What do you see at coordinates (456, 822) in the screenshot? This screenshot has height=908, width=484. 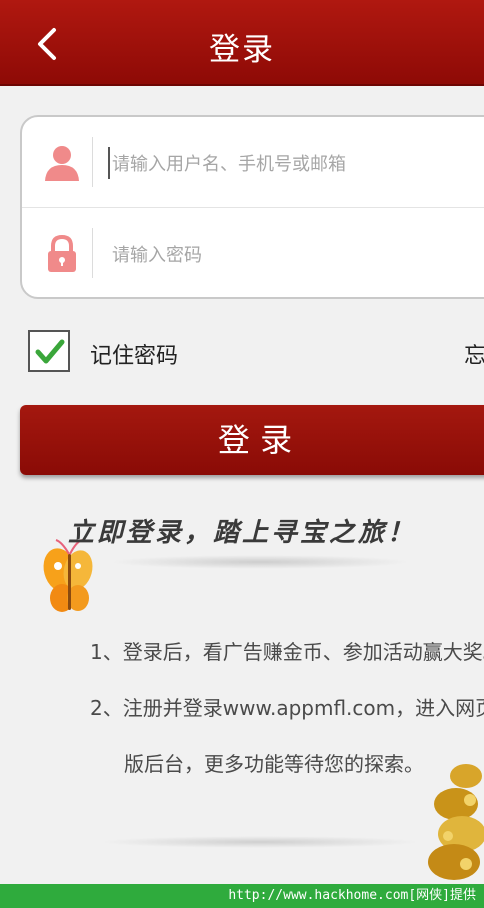 I see `gold-coins-illustration` at bounding box center [456, 822].